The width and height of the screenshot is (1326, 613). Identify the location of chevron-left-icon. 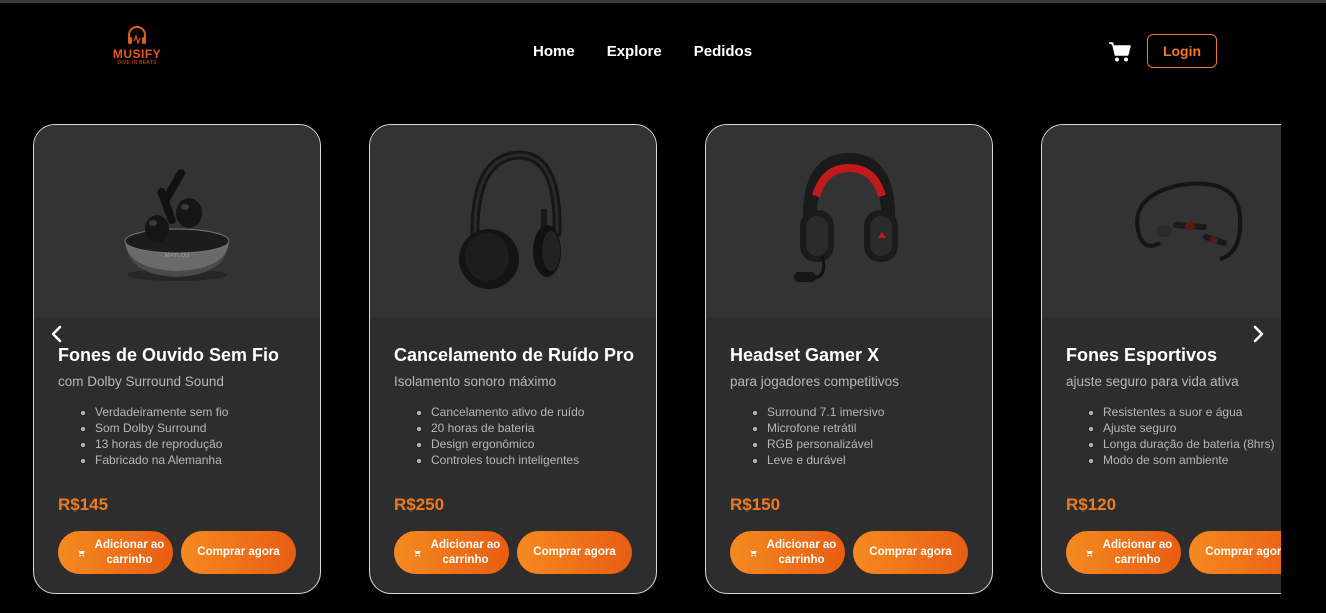
(56, 334).